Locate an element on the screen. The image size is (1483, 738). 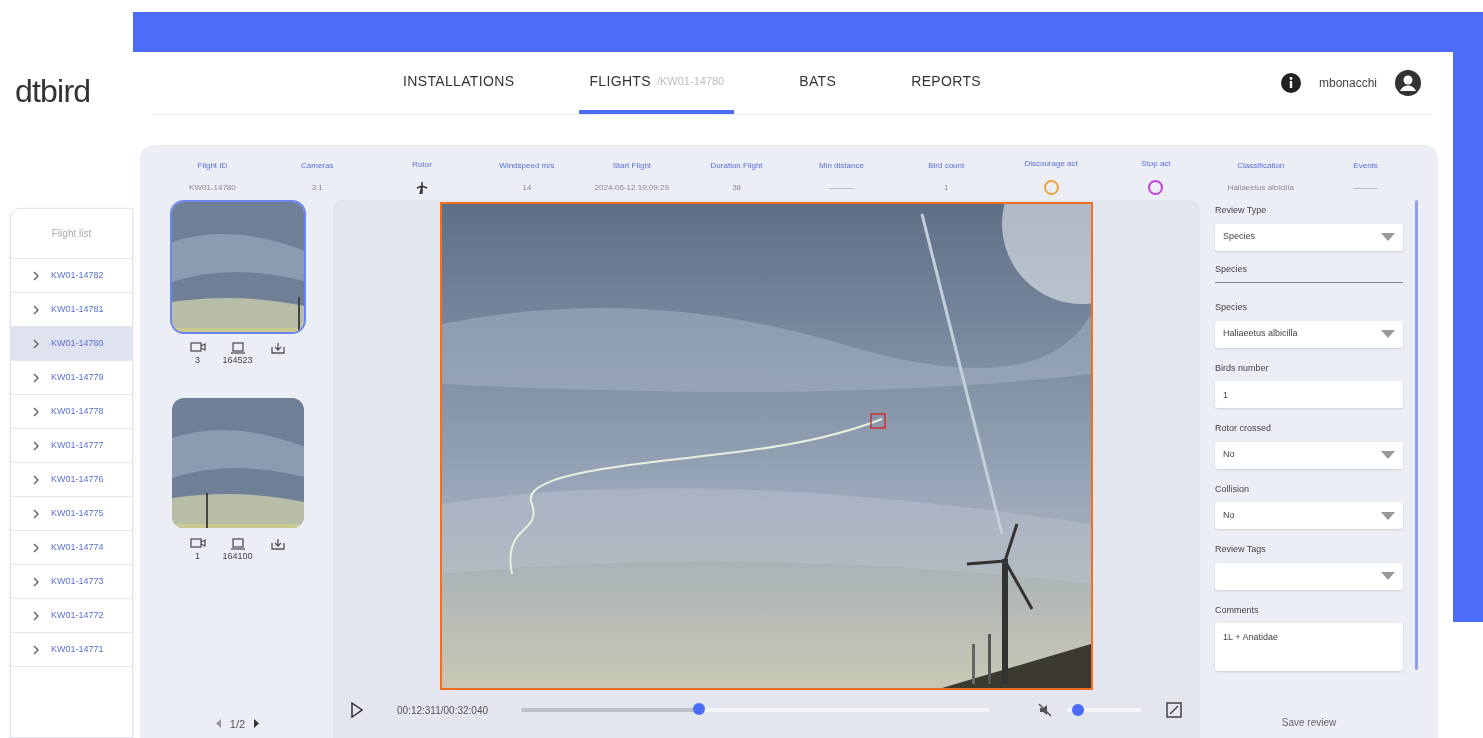
flight-id: KW01-14775 is located at coordinates (77, 513).